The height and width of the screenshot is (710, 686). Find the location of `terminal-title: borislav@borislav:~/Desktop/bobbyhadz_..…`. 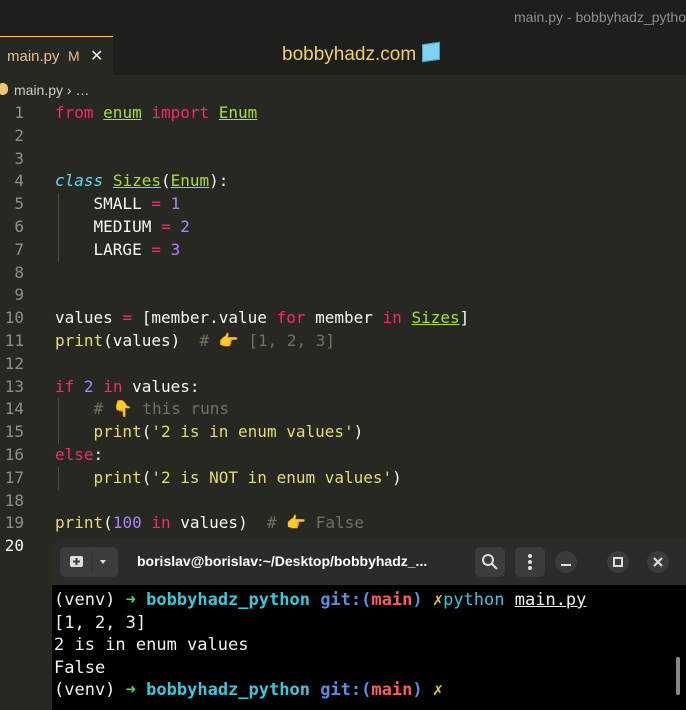

terminal-title: borislav@borislav:~/Desktop/bobbyhadz_..… is located at coordinates (282, 561).